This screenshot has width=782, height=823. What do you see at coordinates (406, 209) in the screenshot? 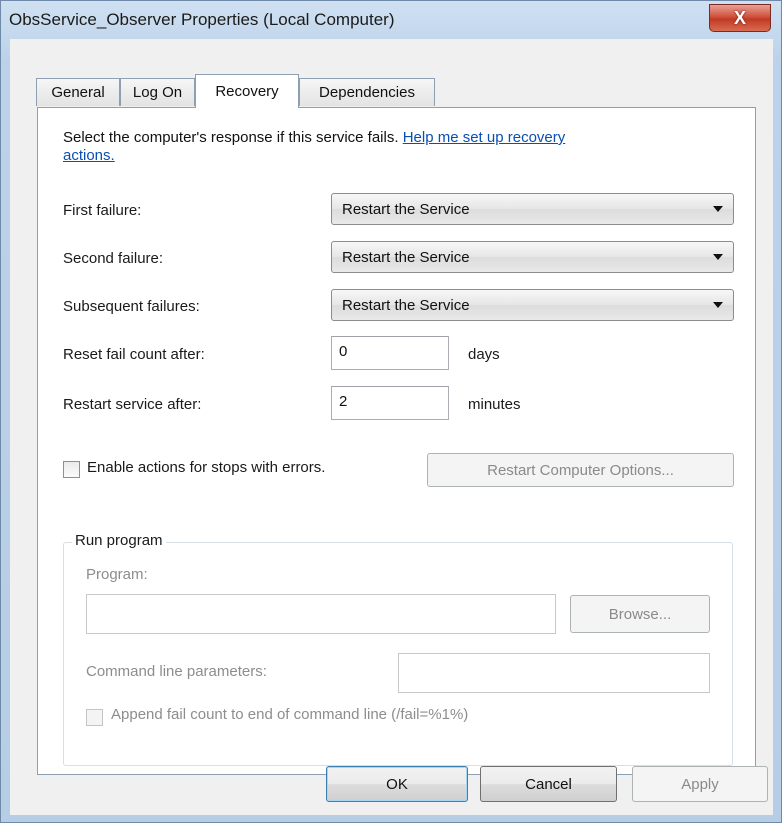
I see `first-failure-value: Restart the Service` at bounding box center [406, 209].